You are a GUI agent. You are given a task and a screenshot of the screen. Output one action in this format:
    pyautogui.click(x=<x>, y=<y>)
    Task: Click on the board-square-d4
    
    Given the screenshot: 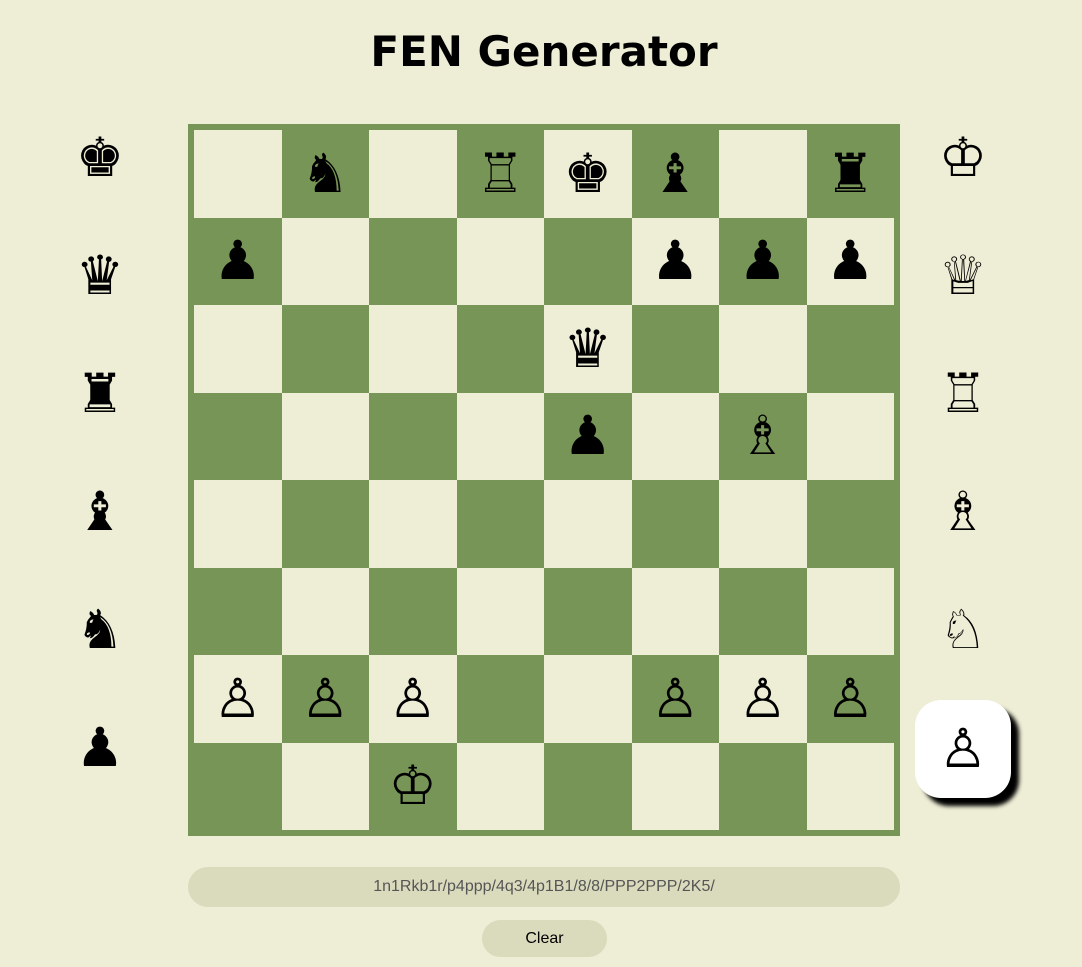 What is the action you would take?
    pyautogui.click(x=500, y=524)
    